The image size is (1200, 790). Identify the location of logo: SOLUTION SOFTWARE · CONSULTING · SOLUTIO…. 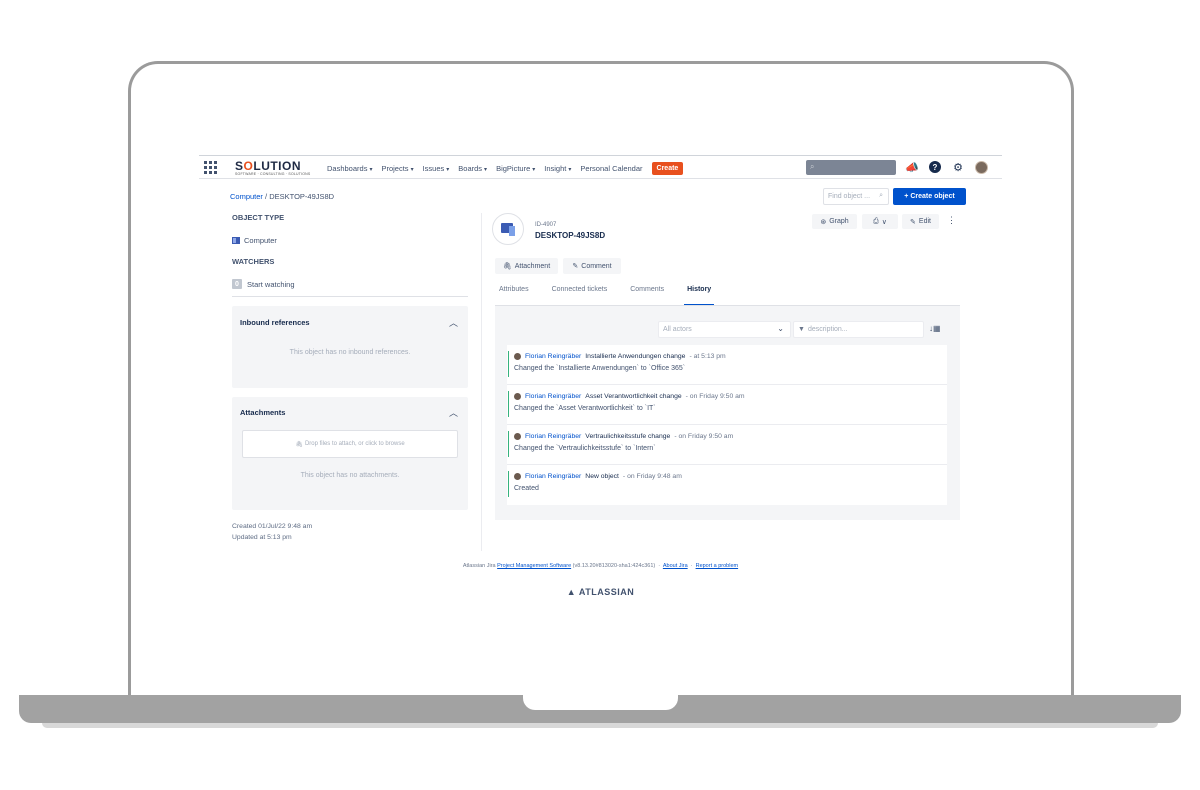
(272, 167).